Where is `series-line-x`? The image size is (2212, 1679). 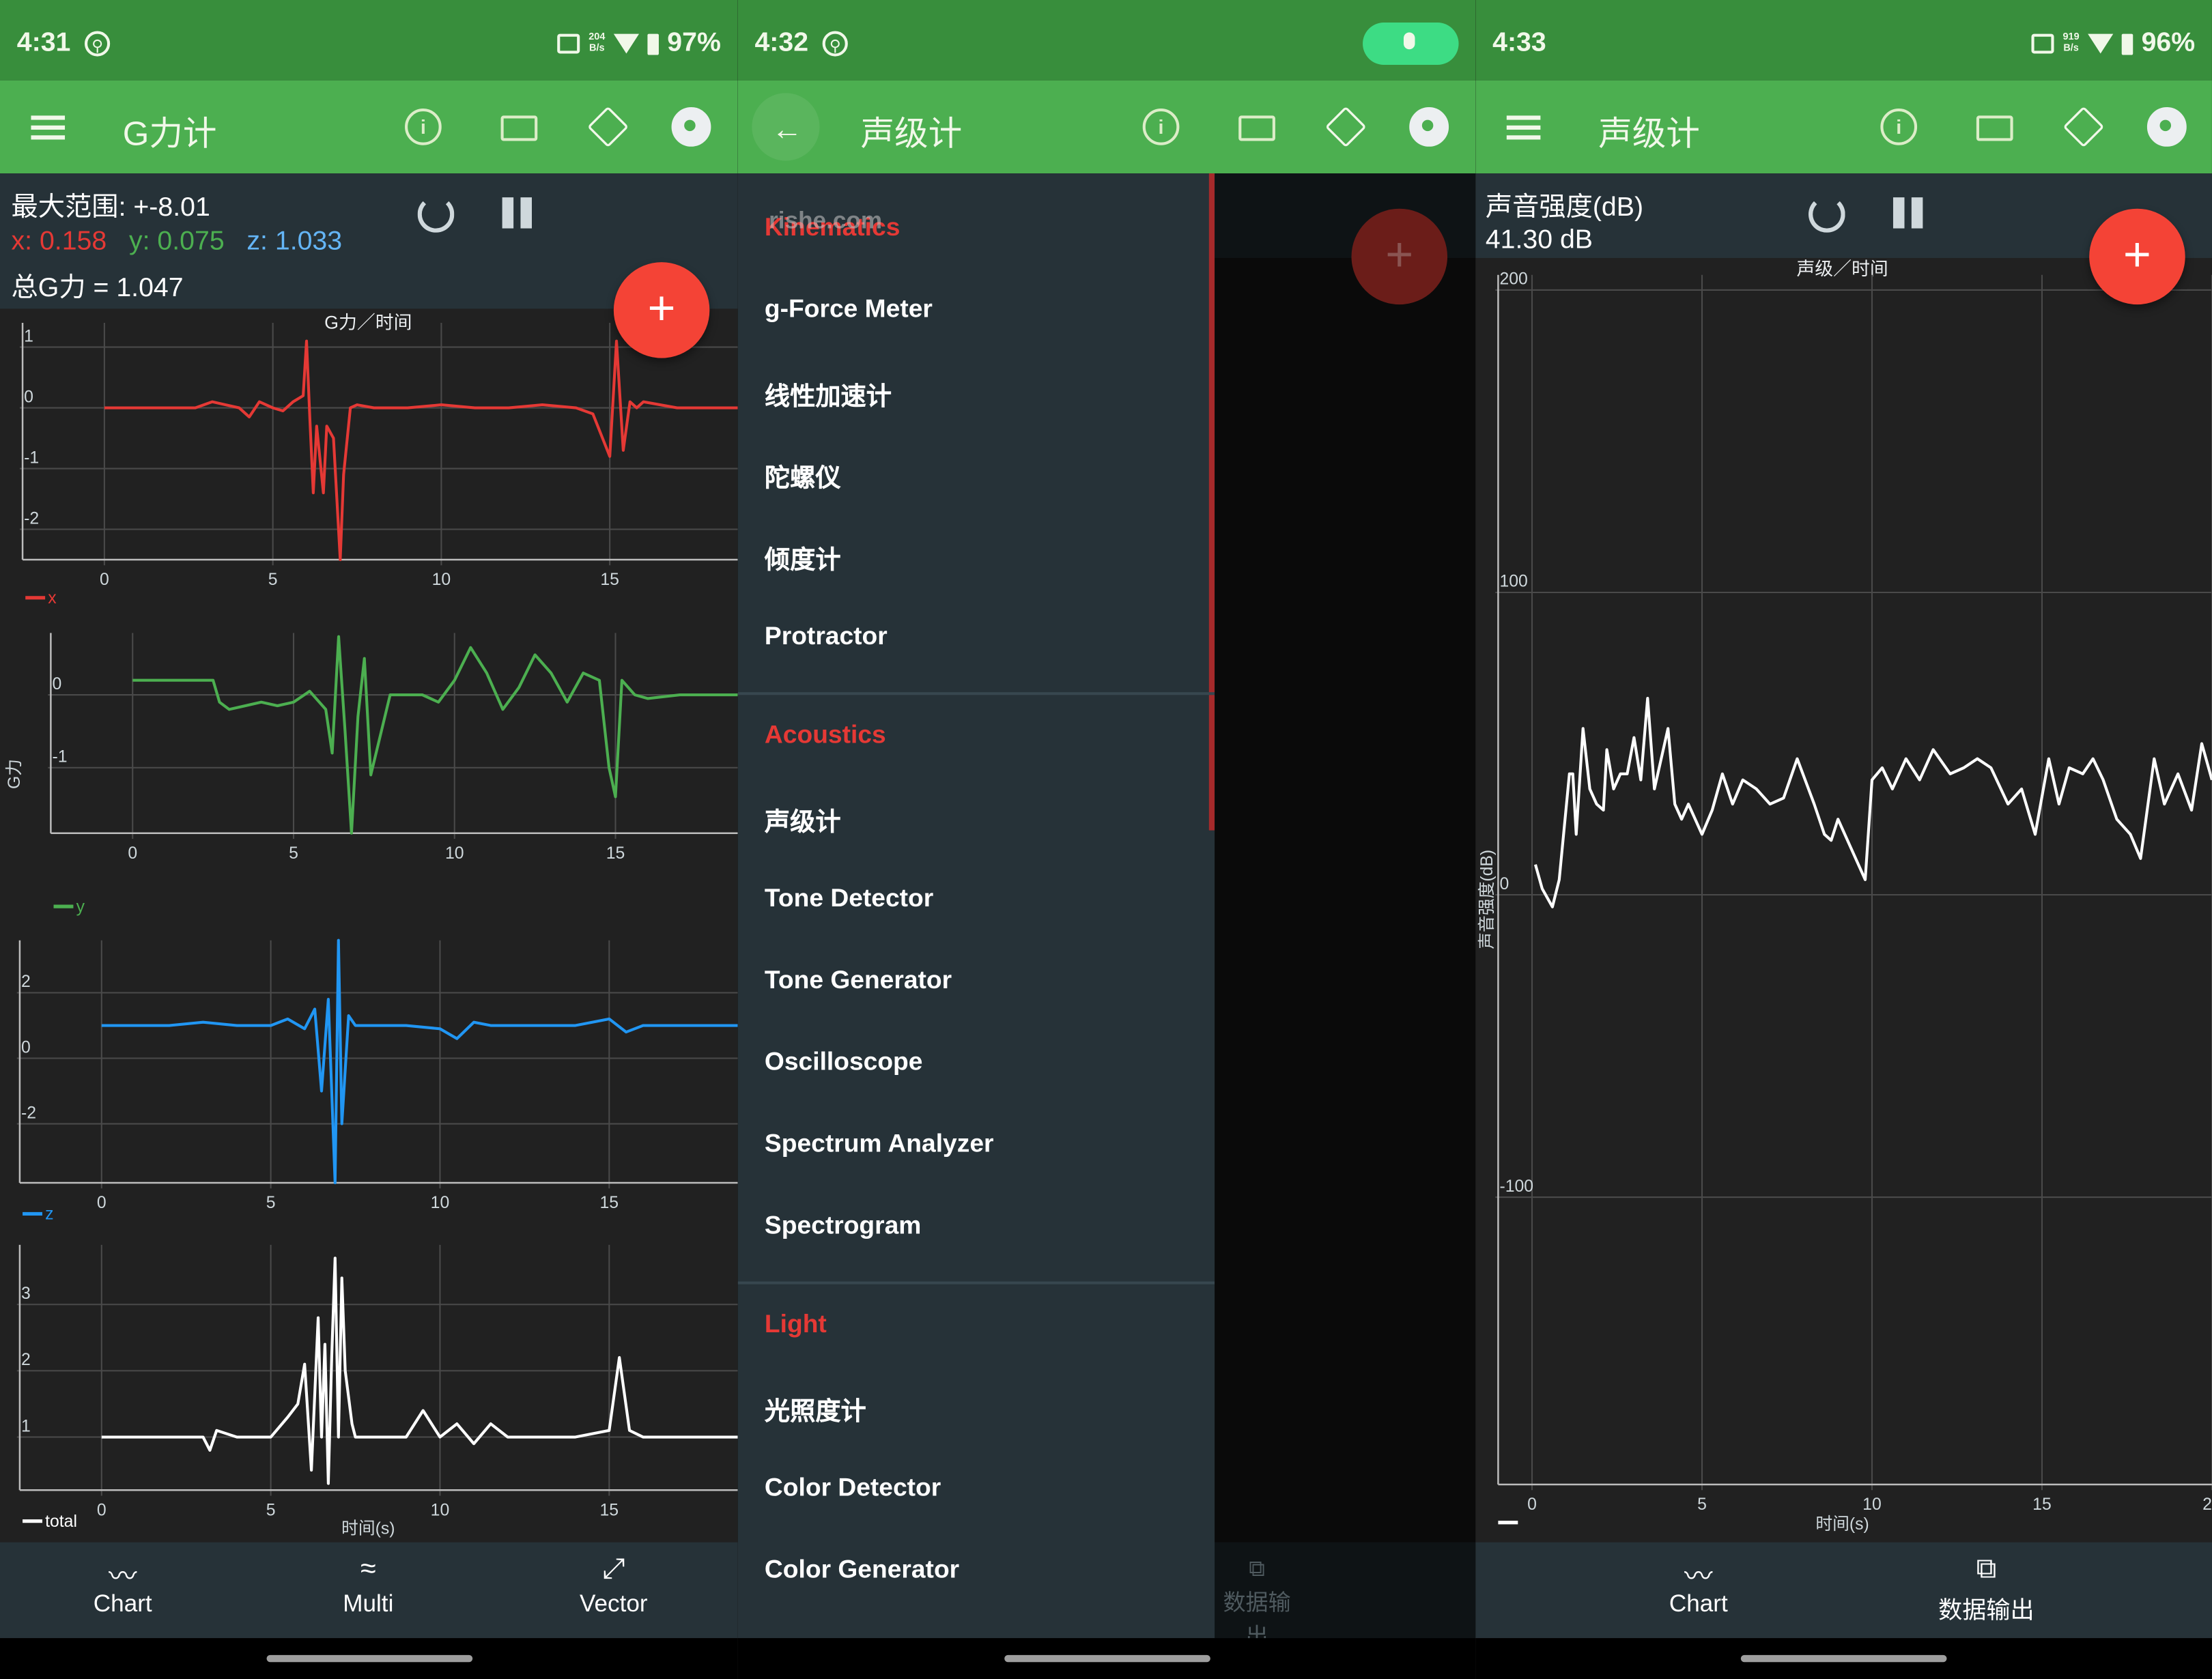 series-line-x is located at coordinates (421, 450).